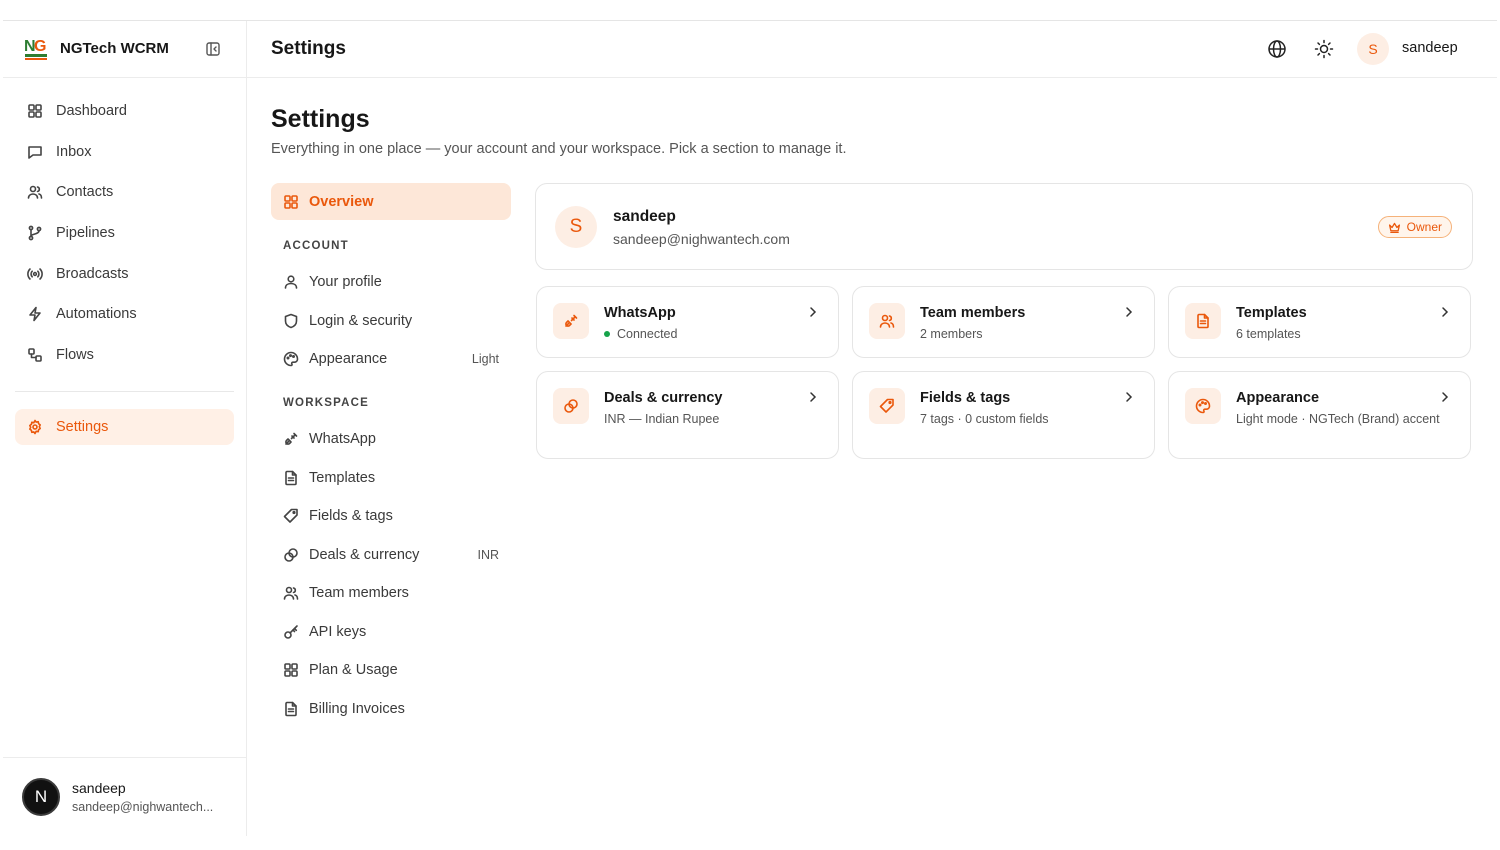  I want to click on app-name: NGTech WCRM, so click(114, 48).